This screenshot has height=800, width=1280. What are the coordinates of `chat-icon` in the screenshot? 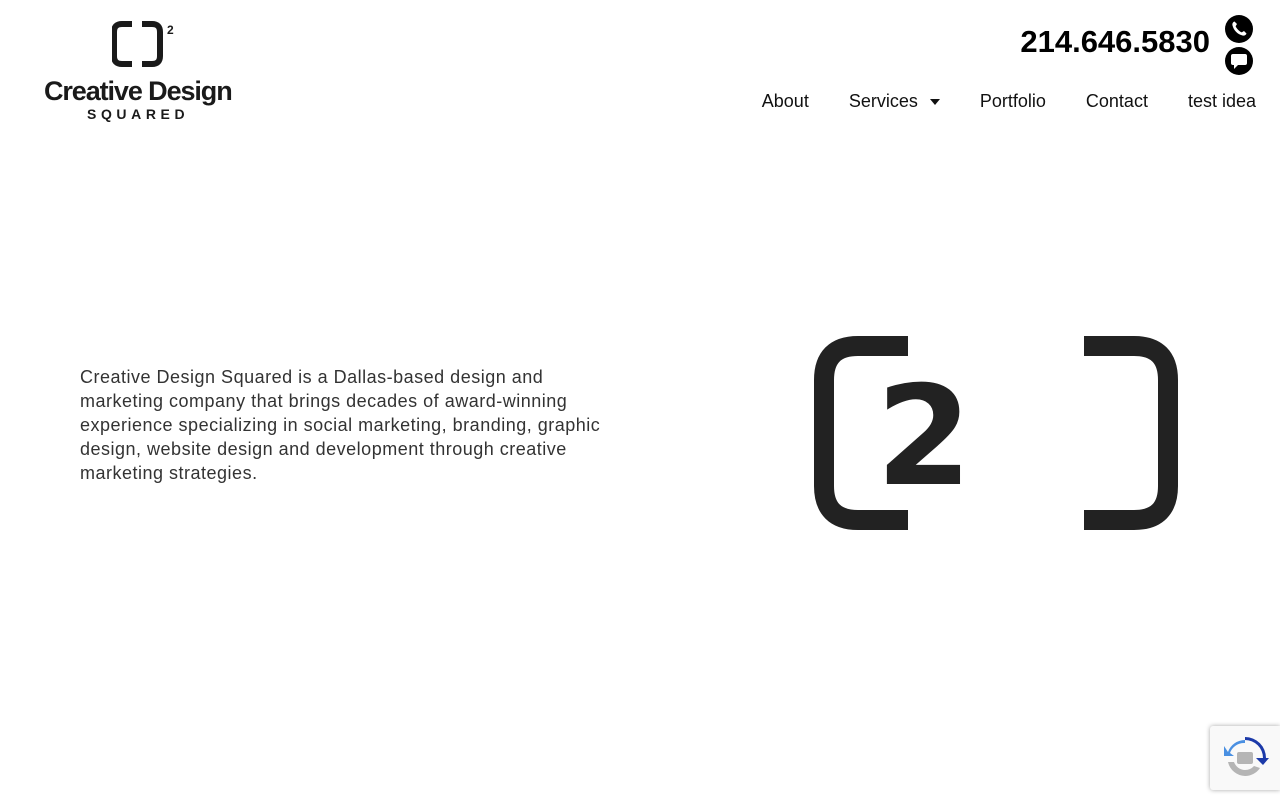 It's located at (1239, 61).